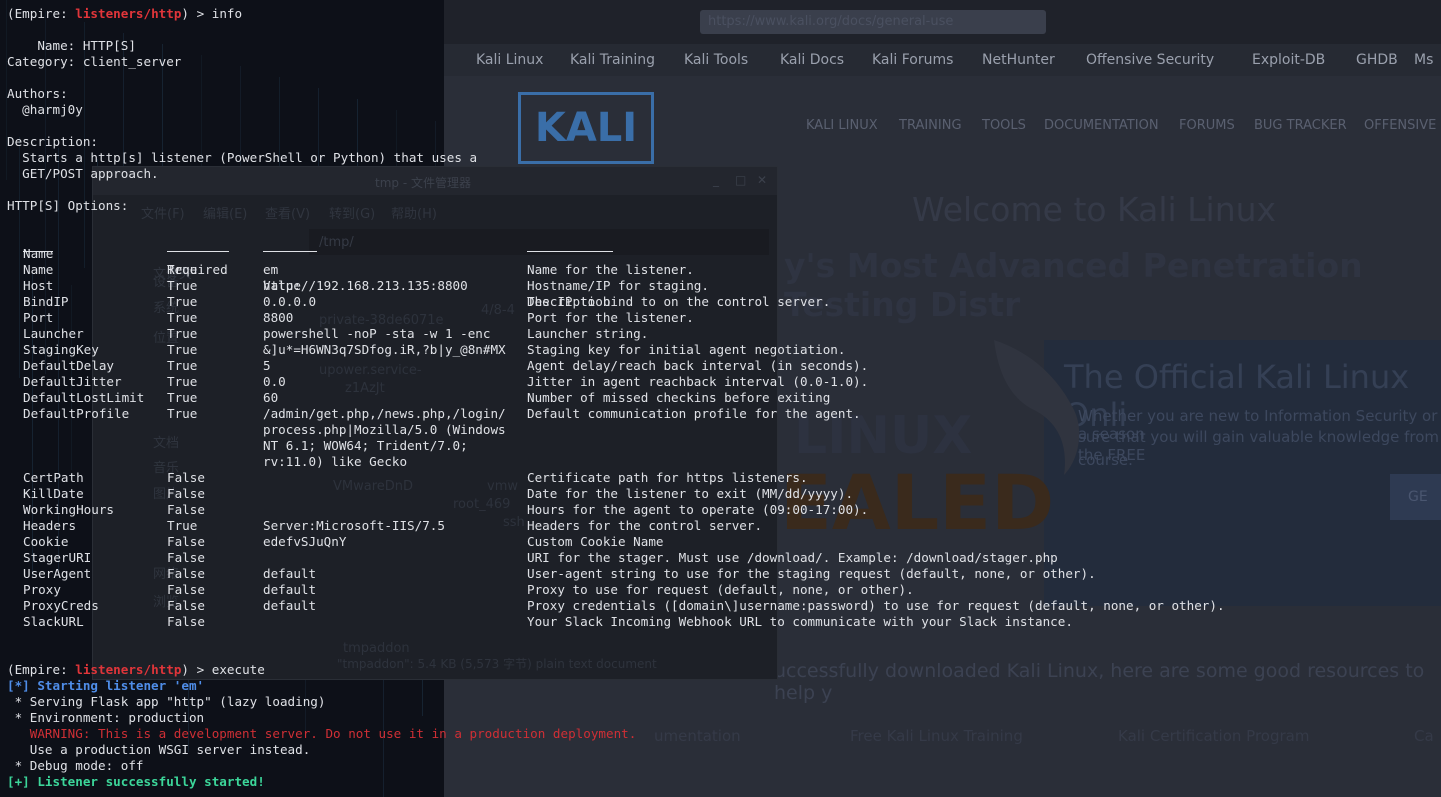  I want to click on option-name: KillDate, so click(53, 493).